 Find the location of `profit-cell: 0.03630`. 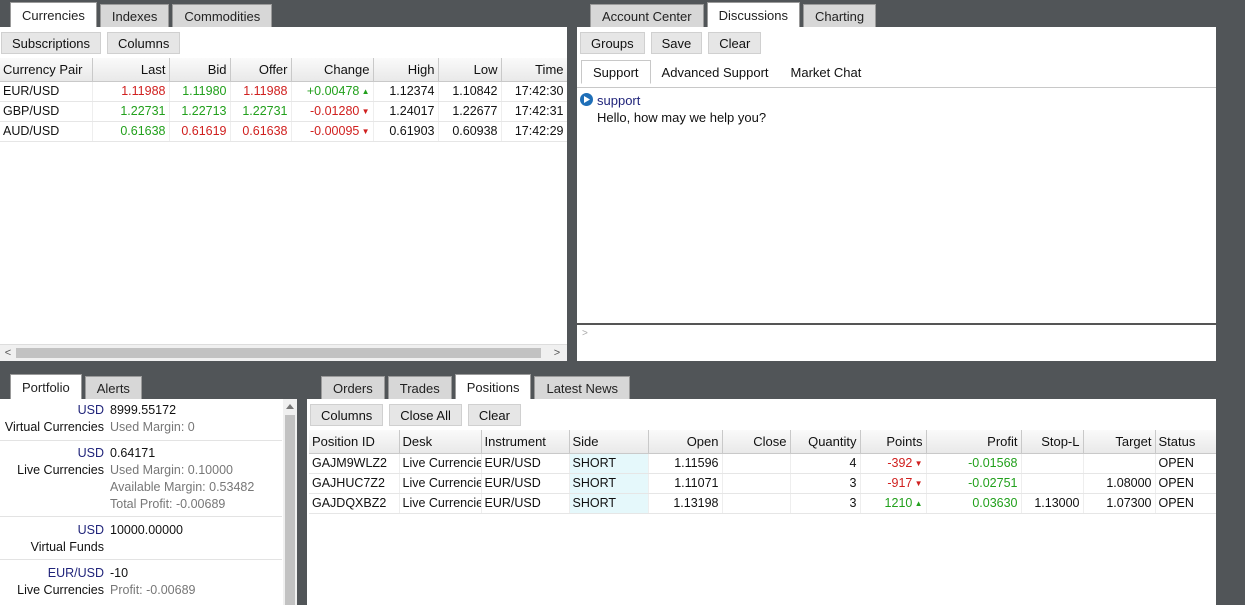

profit-cell: 0.03630 is located at coordinates (974, 503).